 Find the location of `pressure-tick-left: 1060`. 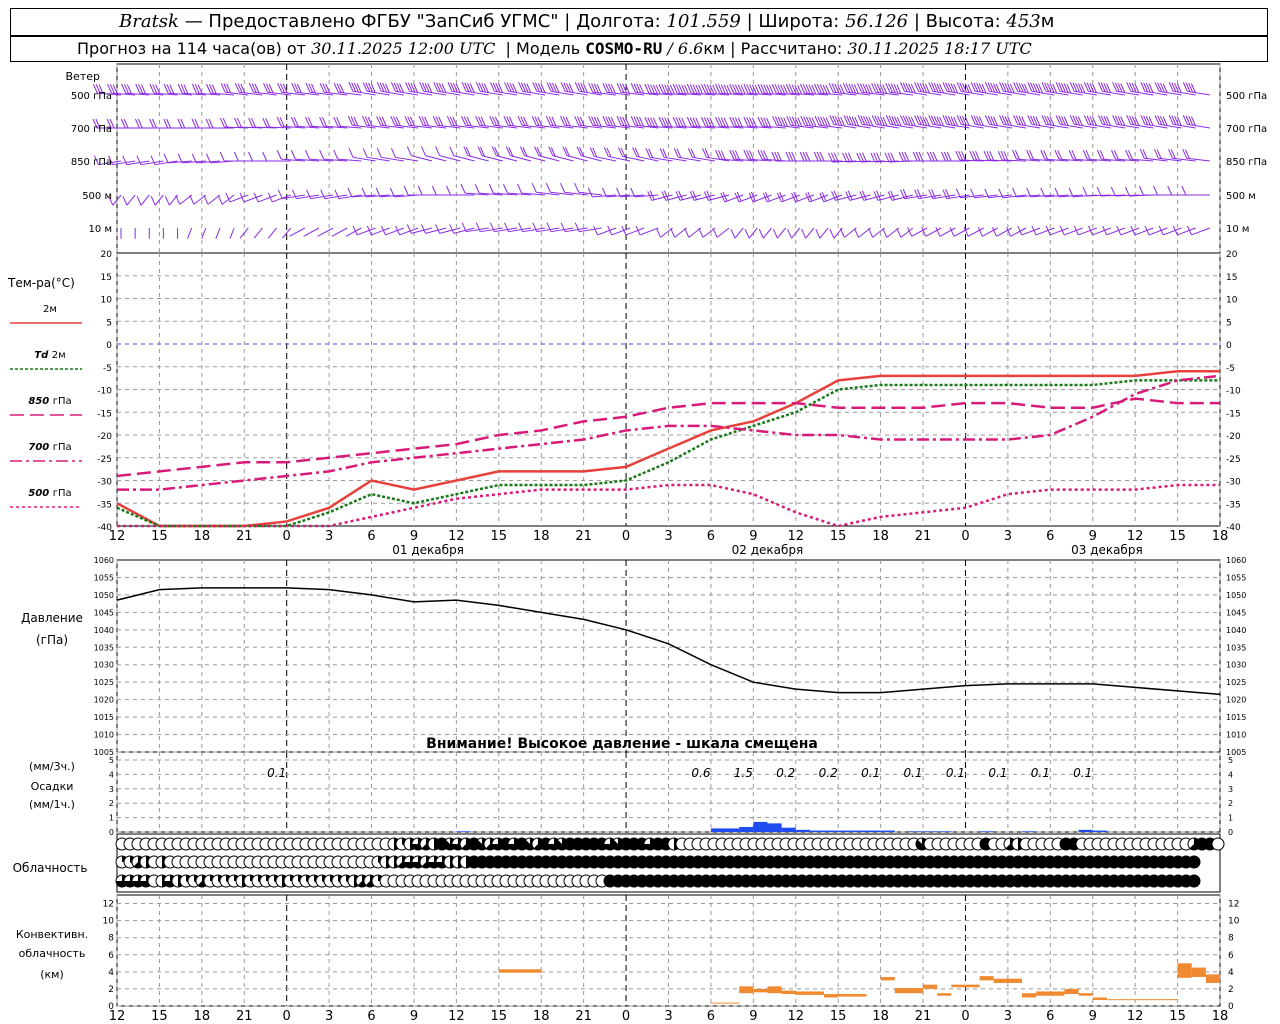

pressure-tick-left: 1060 is located at coordinates (104, 560).